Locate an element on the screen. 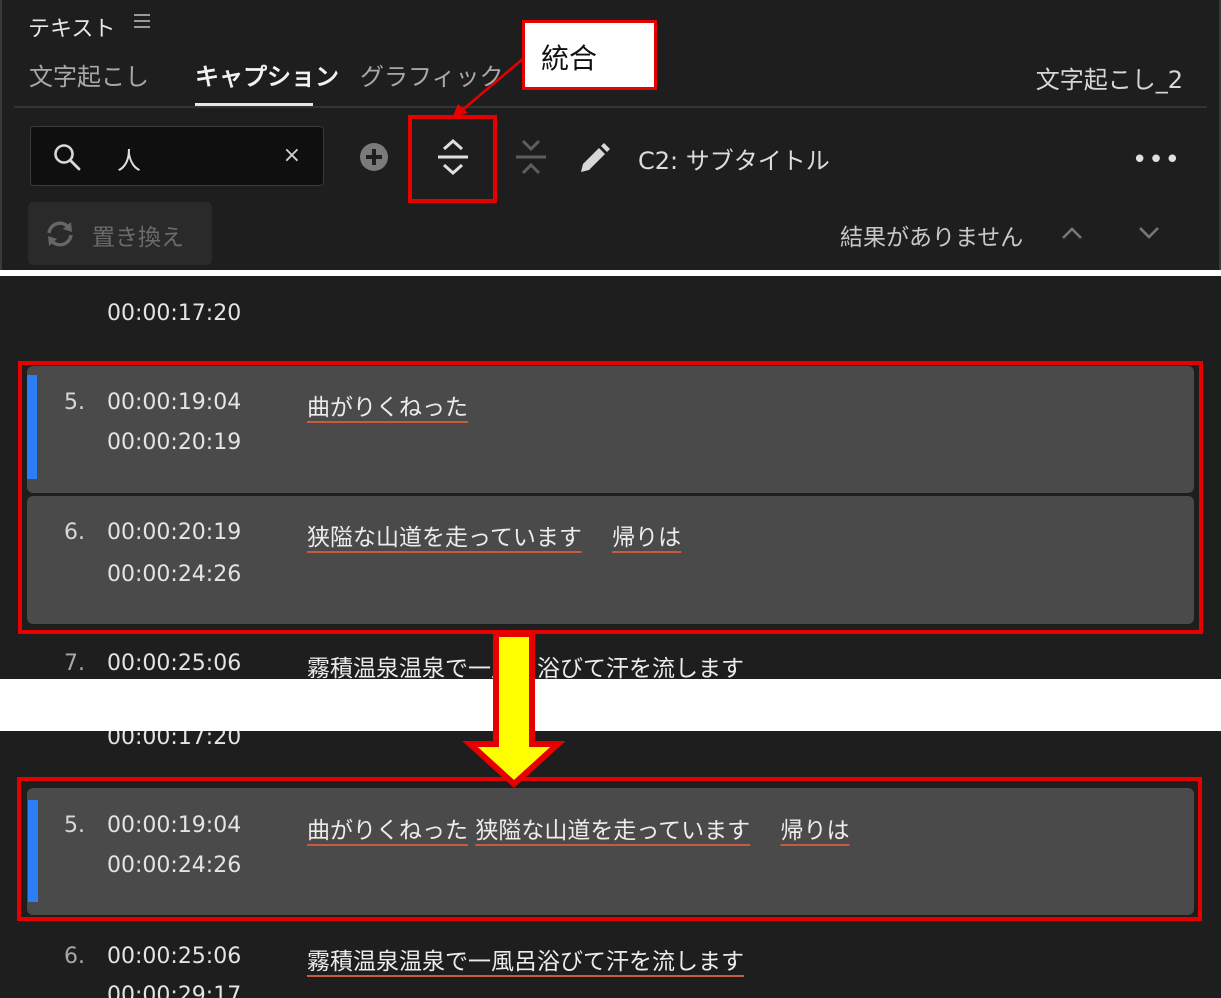  callout-pointer-line is located at coordinates (492, 85).